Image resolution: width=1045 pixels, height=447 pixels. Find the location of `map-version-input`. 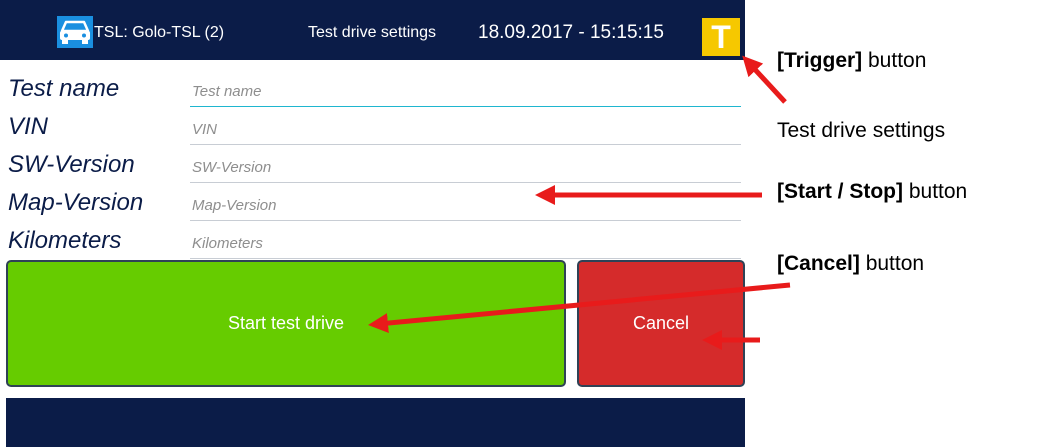

map-version-input is located at coordinates (465, 206).